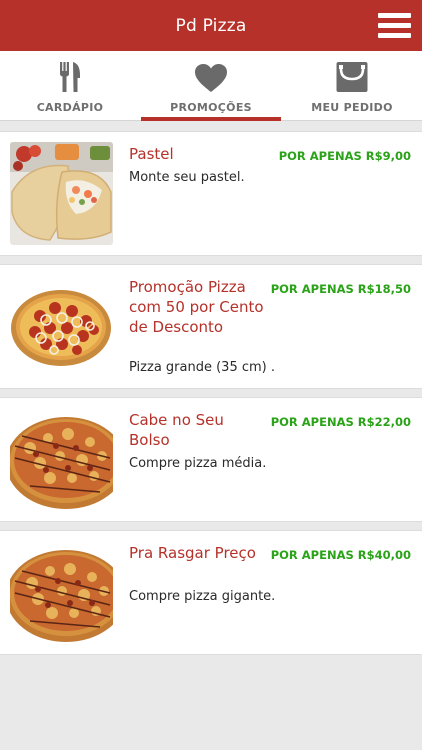 This screenshot has height=750, width=422. What do you see at coordinates (352, 77) in the screenshot?
I see `shopping-bag-icon` at bounding box center [352, 77].